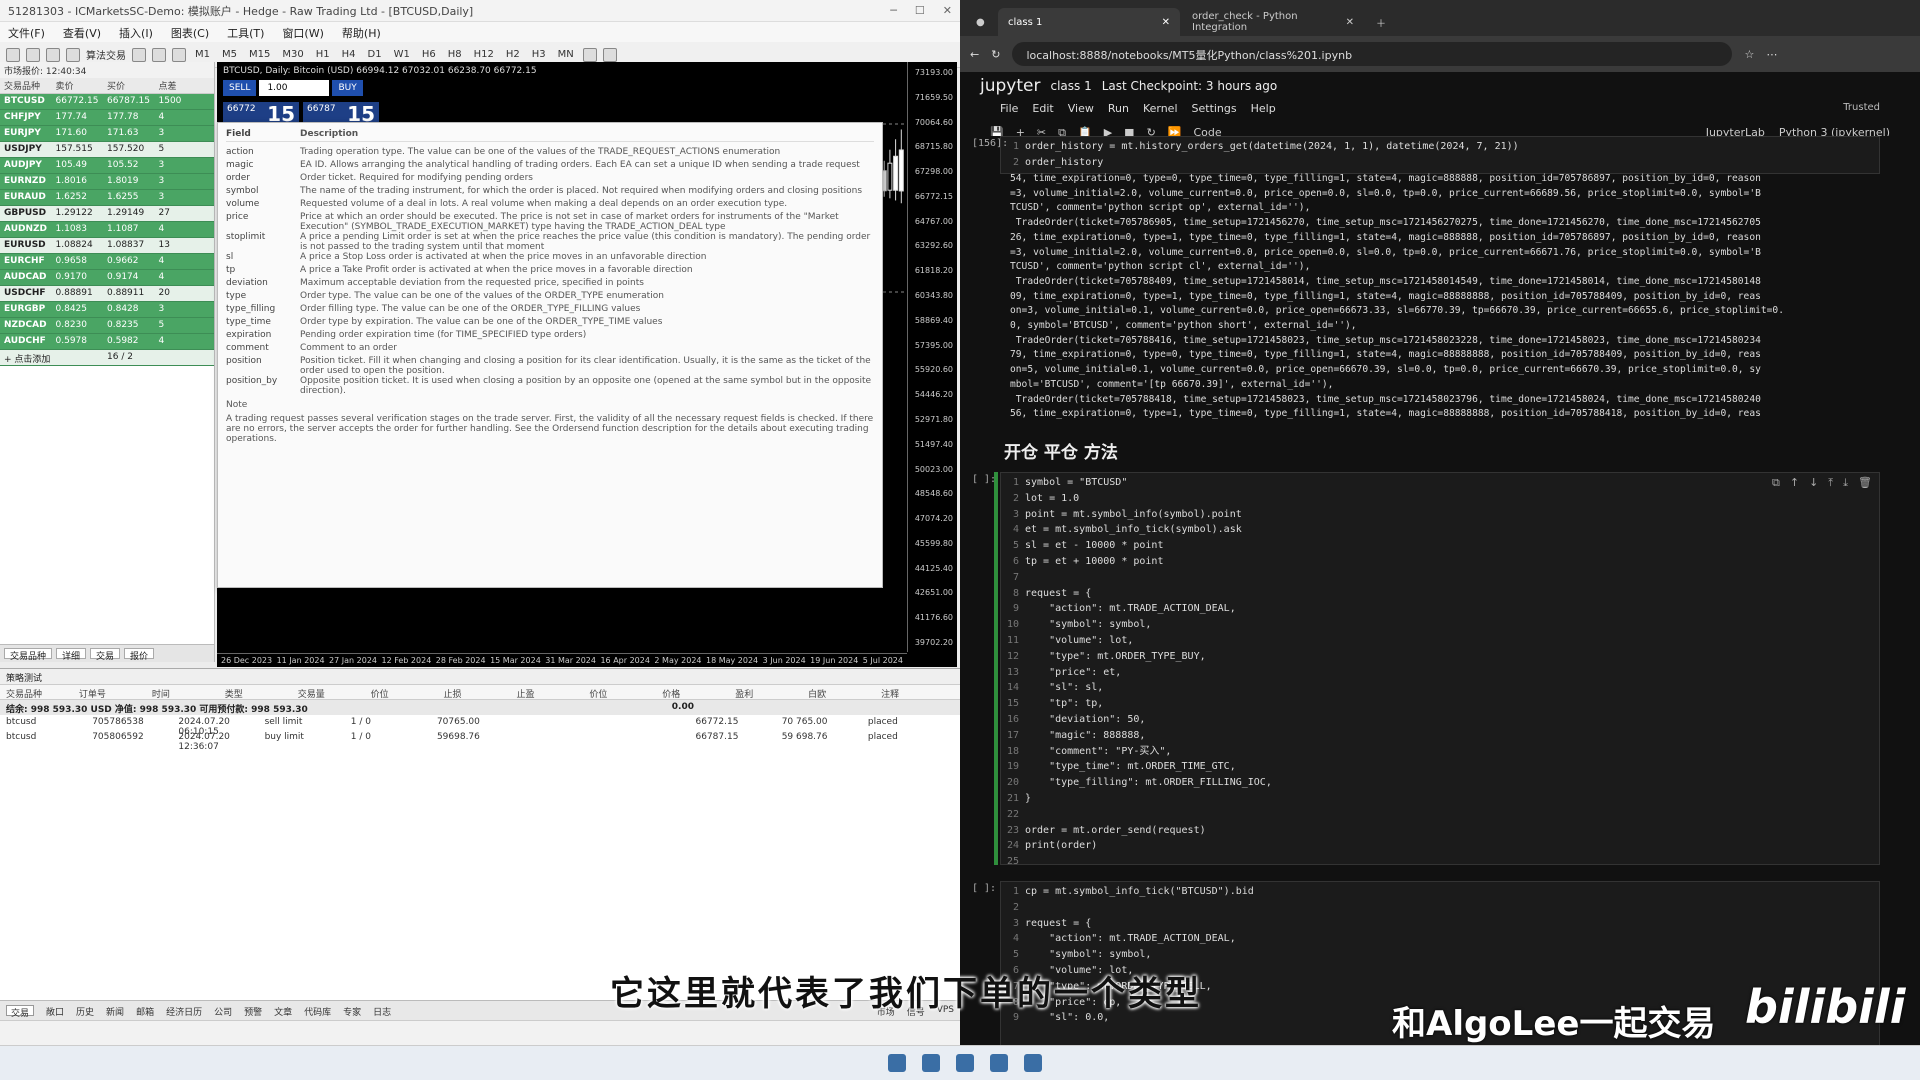 Image resolution: width=1920 pixels, height=1080 pixels. I want to click on crosshair-icon, so click(589, 54).